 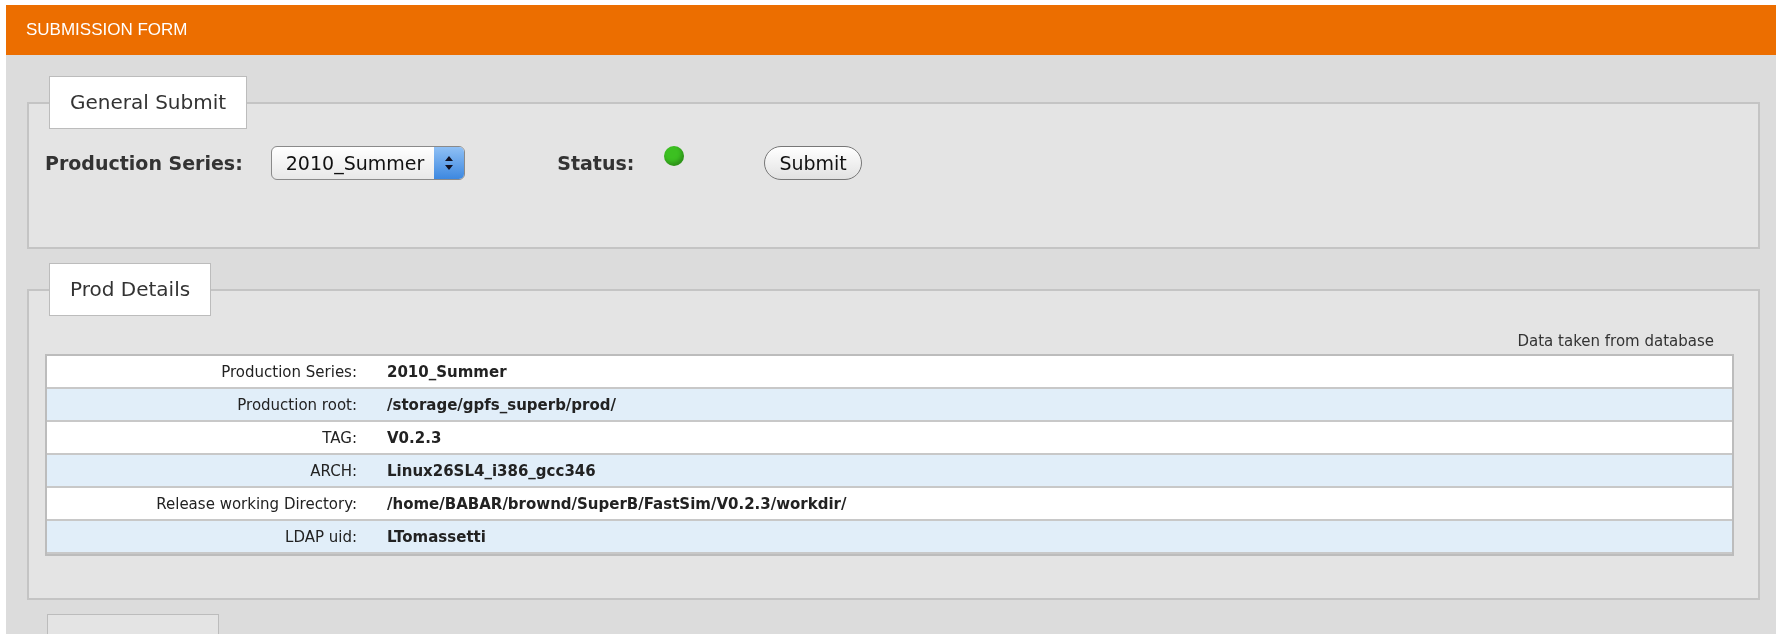 I want to click on row-label: LDAP uid:, so click(x=321, y=536).